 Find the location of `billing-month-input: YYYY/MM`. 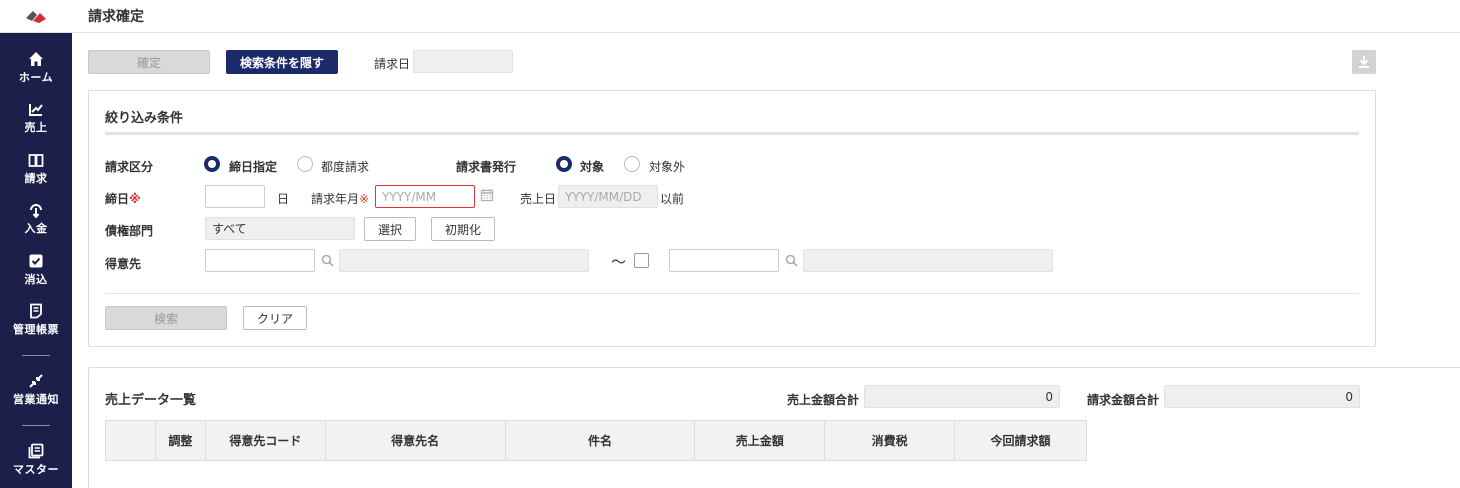

billing-month-input: YYYY/MM is located at coordinates (425, 196).